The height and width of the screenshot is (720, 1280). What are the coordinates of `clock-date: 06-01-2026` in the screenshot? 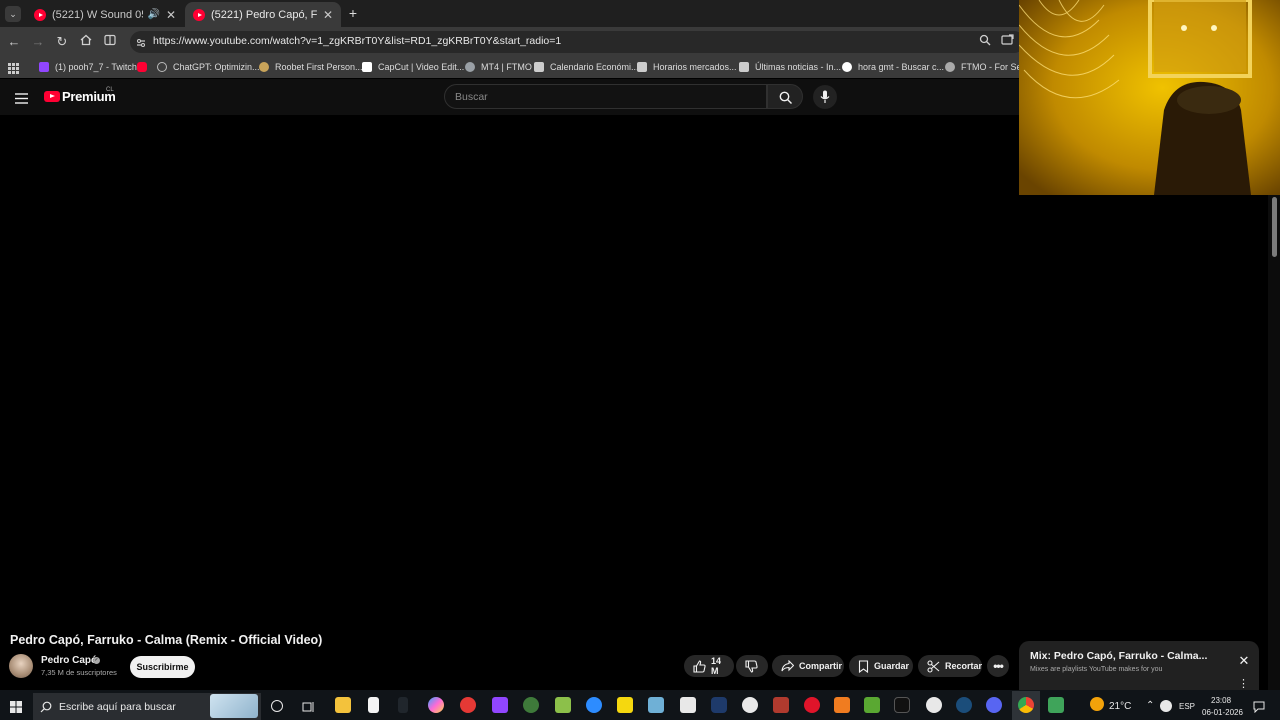 It's located at (1222, 712).